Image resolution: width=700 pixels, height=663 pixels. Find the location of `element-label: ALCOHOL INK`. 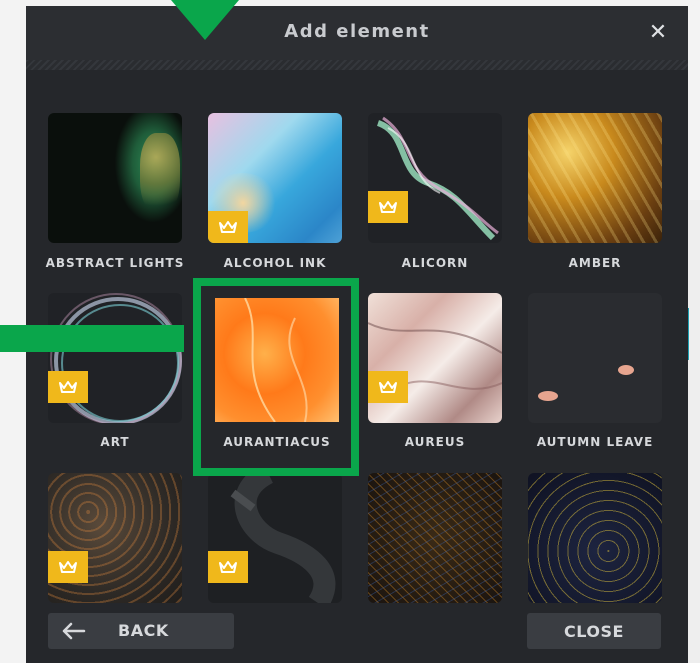

element-label: ALCOHOL INK is located at coordinates (275, 263).